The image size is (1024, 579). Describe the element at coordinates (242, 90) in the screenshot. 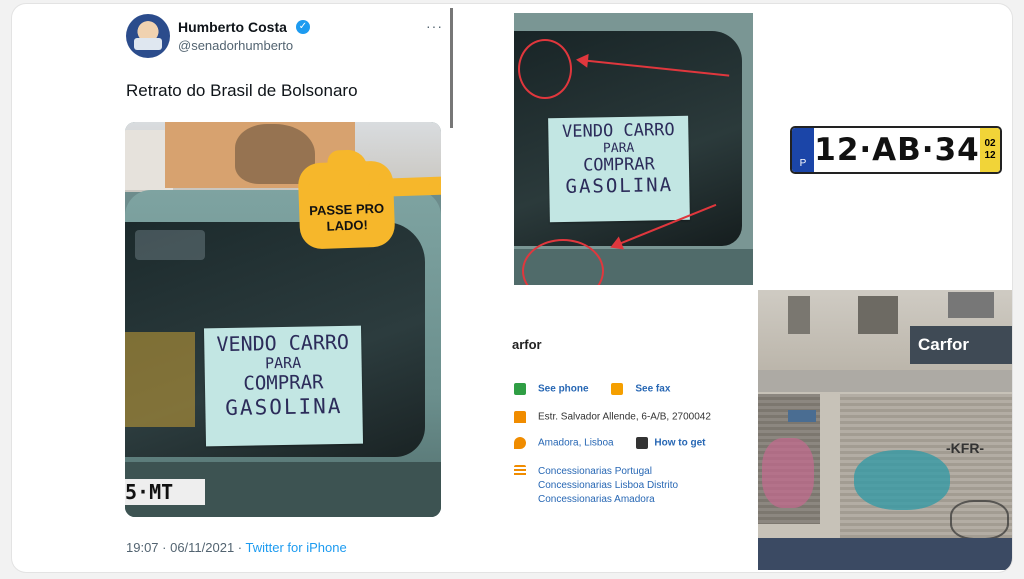

I see `tweet-text: Retrato do Brasil de Bolsonaro` at that location.